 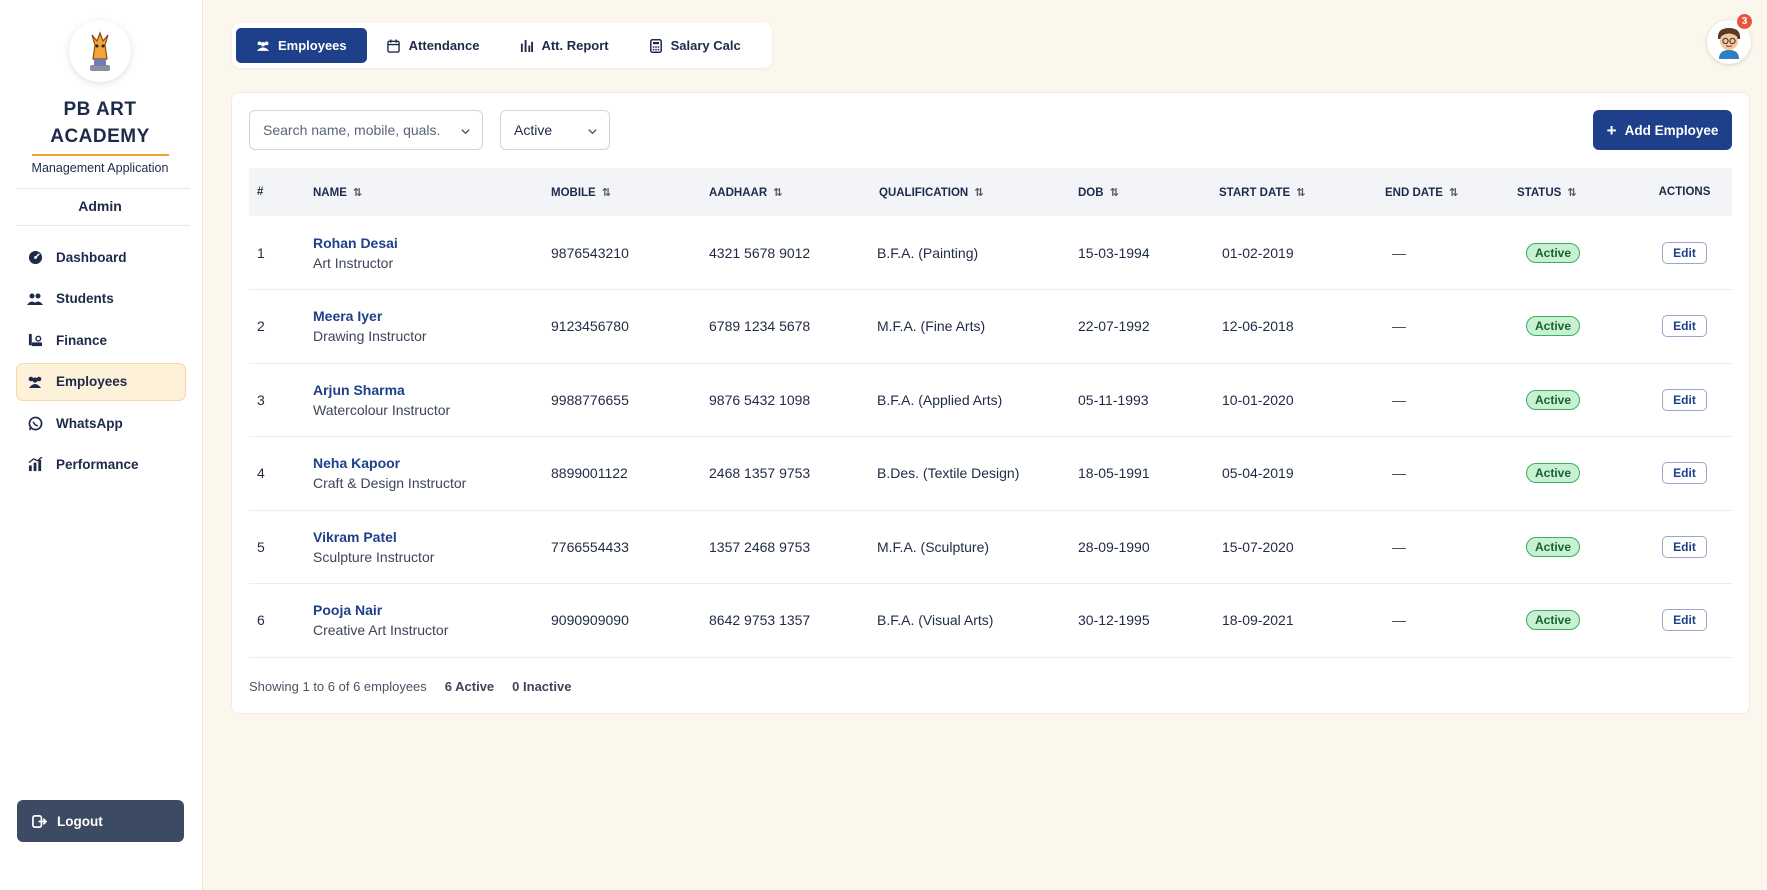 What do you see at coordinates (1114, 252) in the screenshot?
I see `dob-cell: 15-03-1994` at bounding box center [1114, 252].